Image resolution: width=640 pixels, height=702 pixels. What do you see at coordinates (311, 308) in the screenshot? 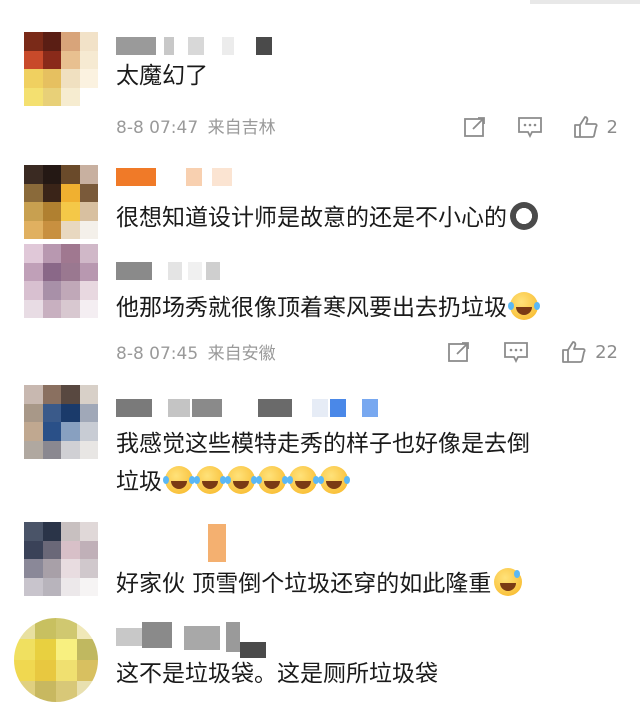
I see `comment-text-content: 他那场秀就很像顶着寒风要出去扔垃圾` at bounding box center [311, 308].